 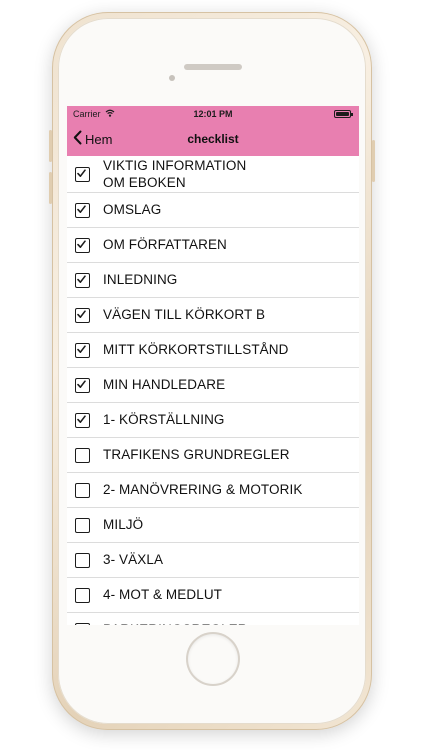 What do you see at coordinates (196, 349) in the screenshot?
I see `checklist-item-label: MITT KÖRKORTSTILLSTÅND` at bounding box center [196, 349].